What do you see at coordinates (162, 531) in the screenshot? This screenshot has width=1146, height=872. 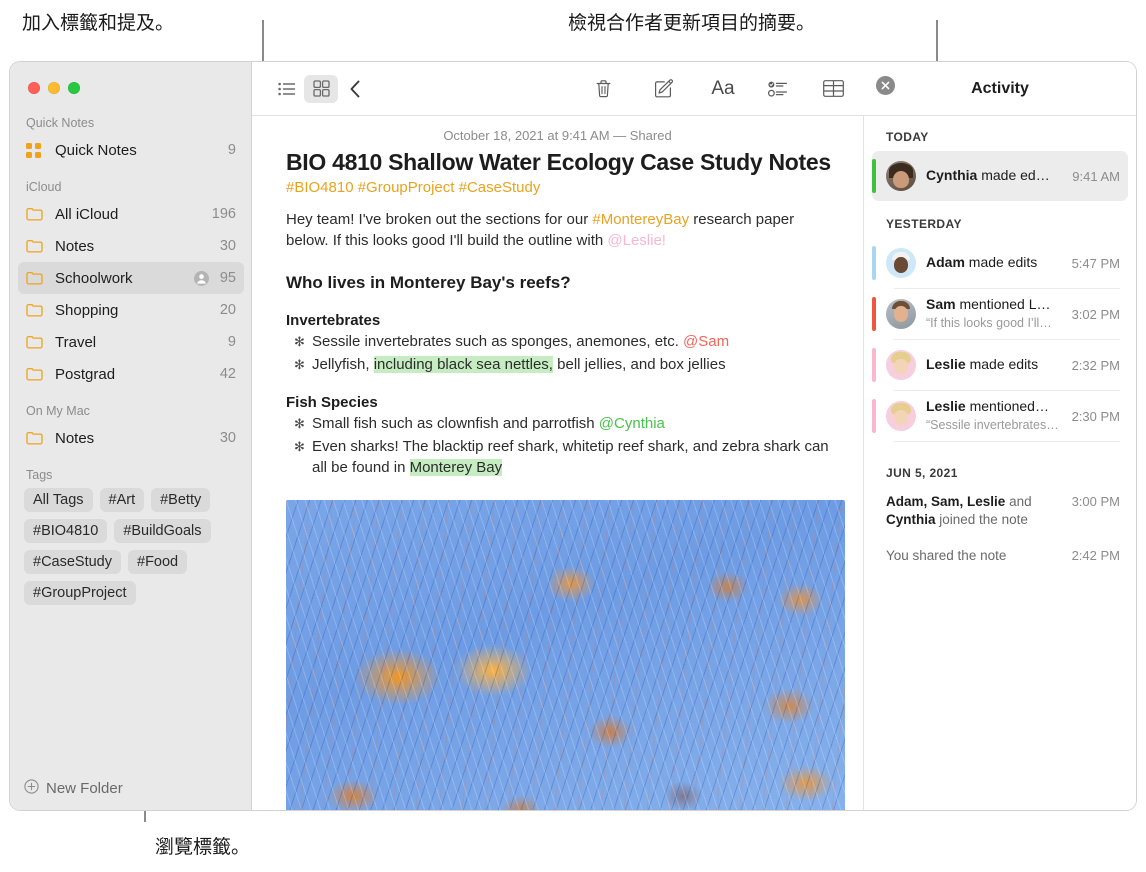 I see `tag-buildgoals: #BuildGoals` at bounding box center [162, 531].